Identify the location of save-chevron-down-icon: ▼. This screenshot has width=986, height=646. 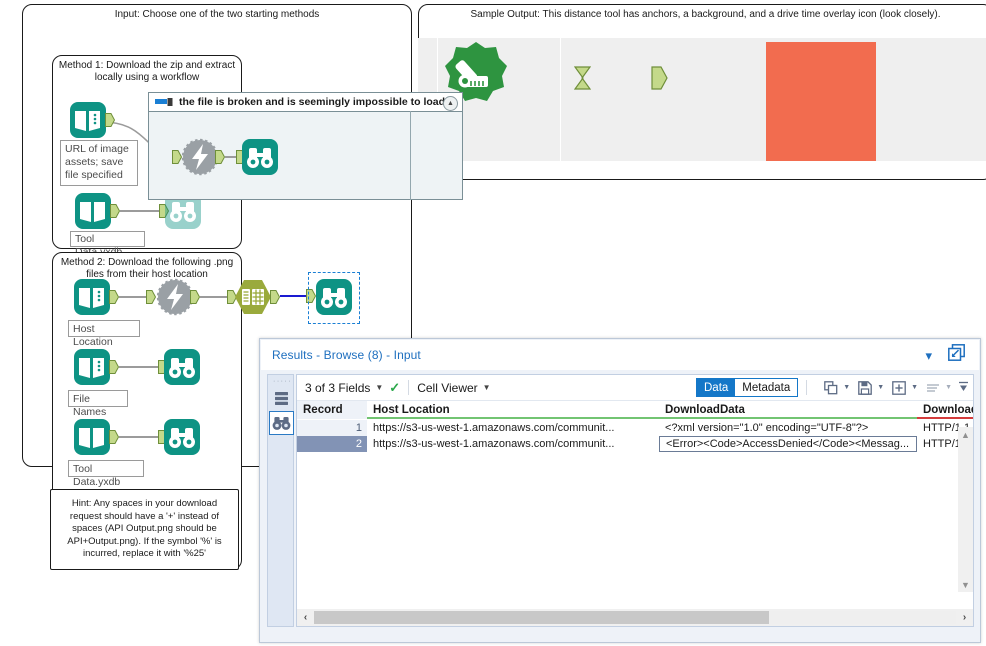
(880, 387).